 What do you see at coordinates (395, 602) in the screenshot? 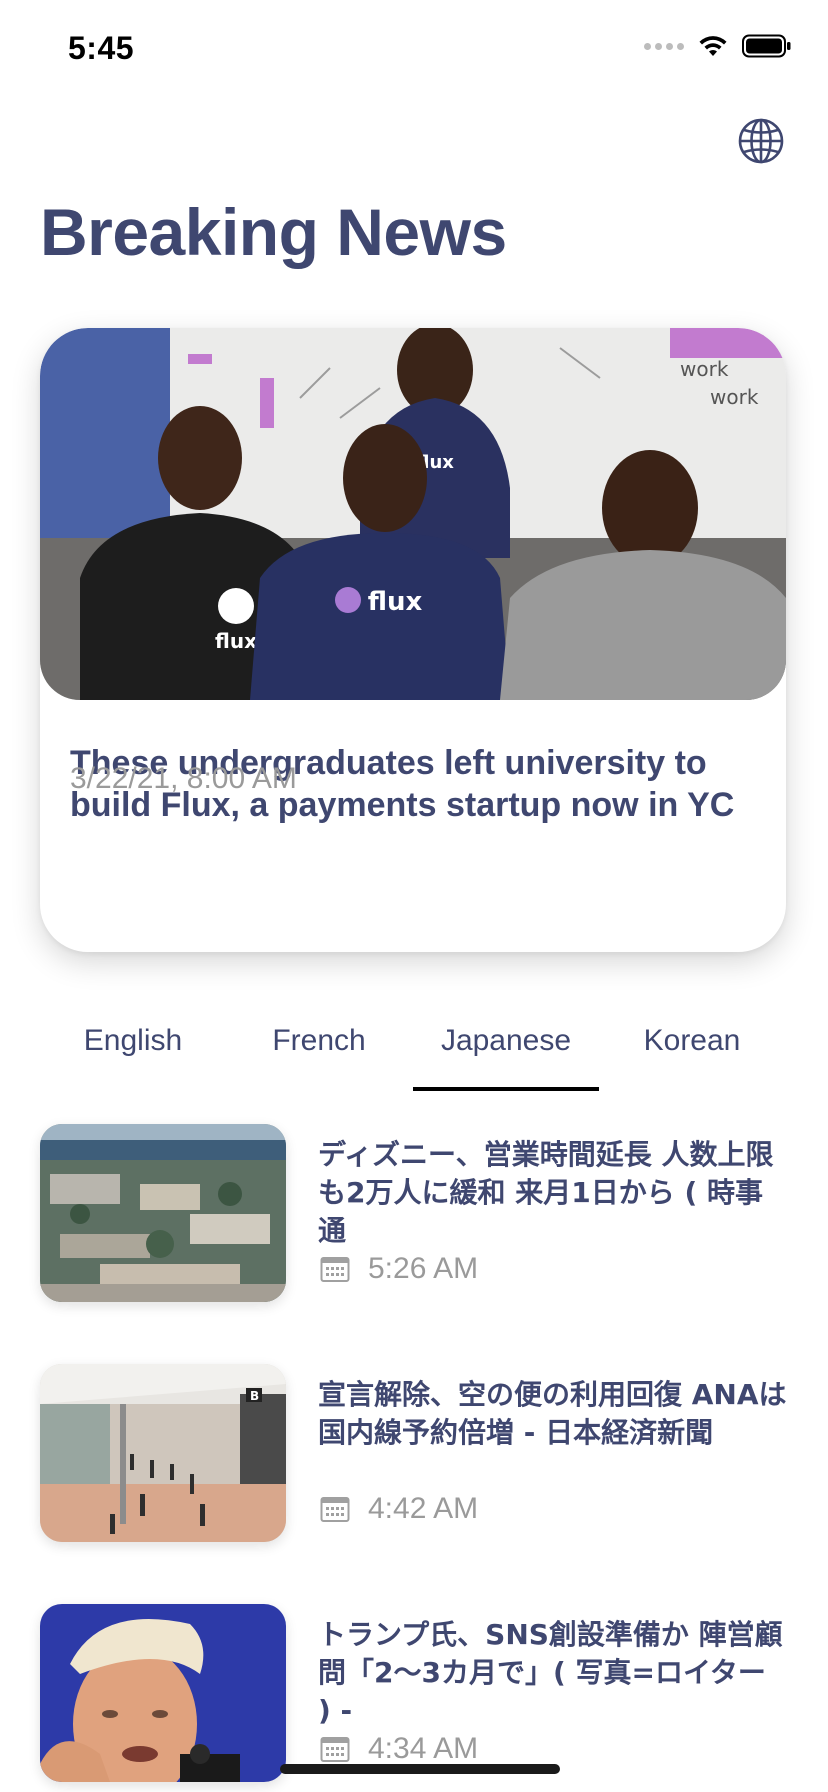
I see `shirt-text-center: flux` at bounding box center [395, 602].